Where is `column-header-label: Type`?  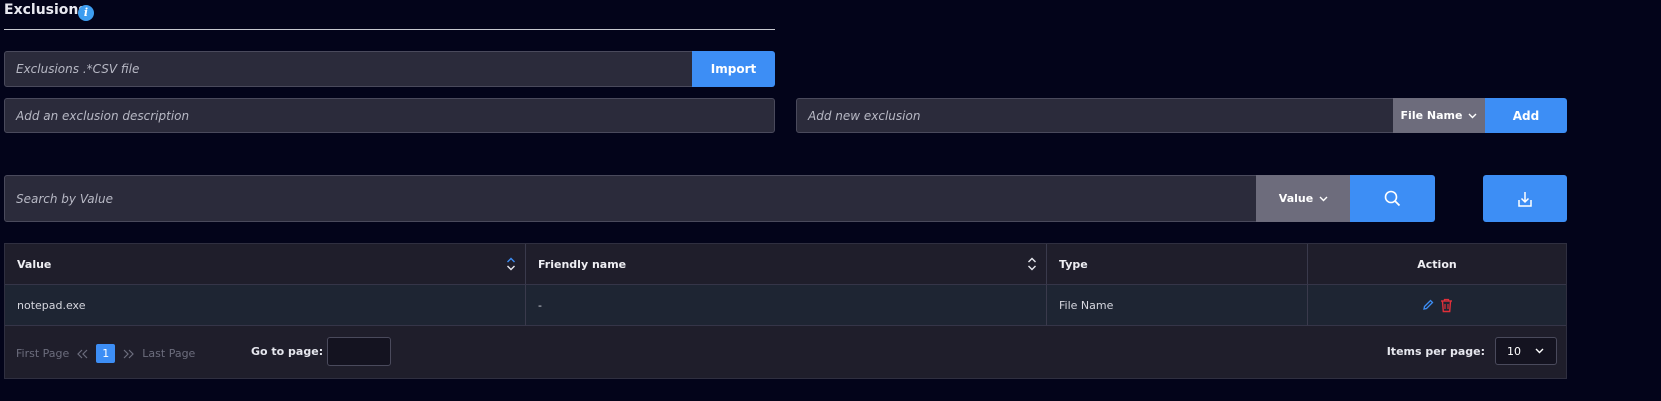
column-header-label: Type is located at coordinates (1073, 264).